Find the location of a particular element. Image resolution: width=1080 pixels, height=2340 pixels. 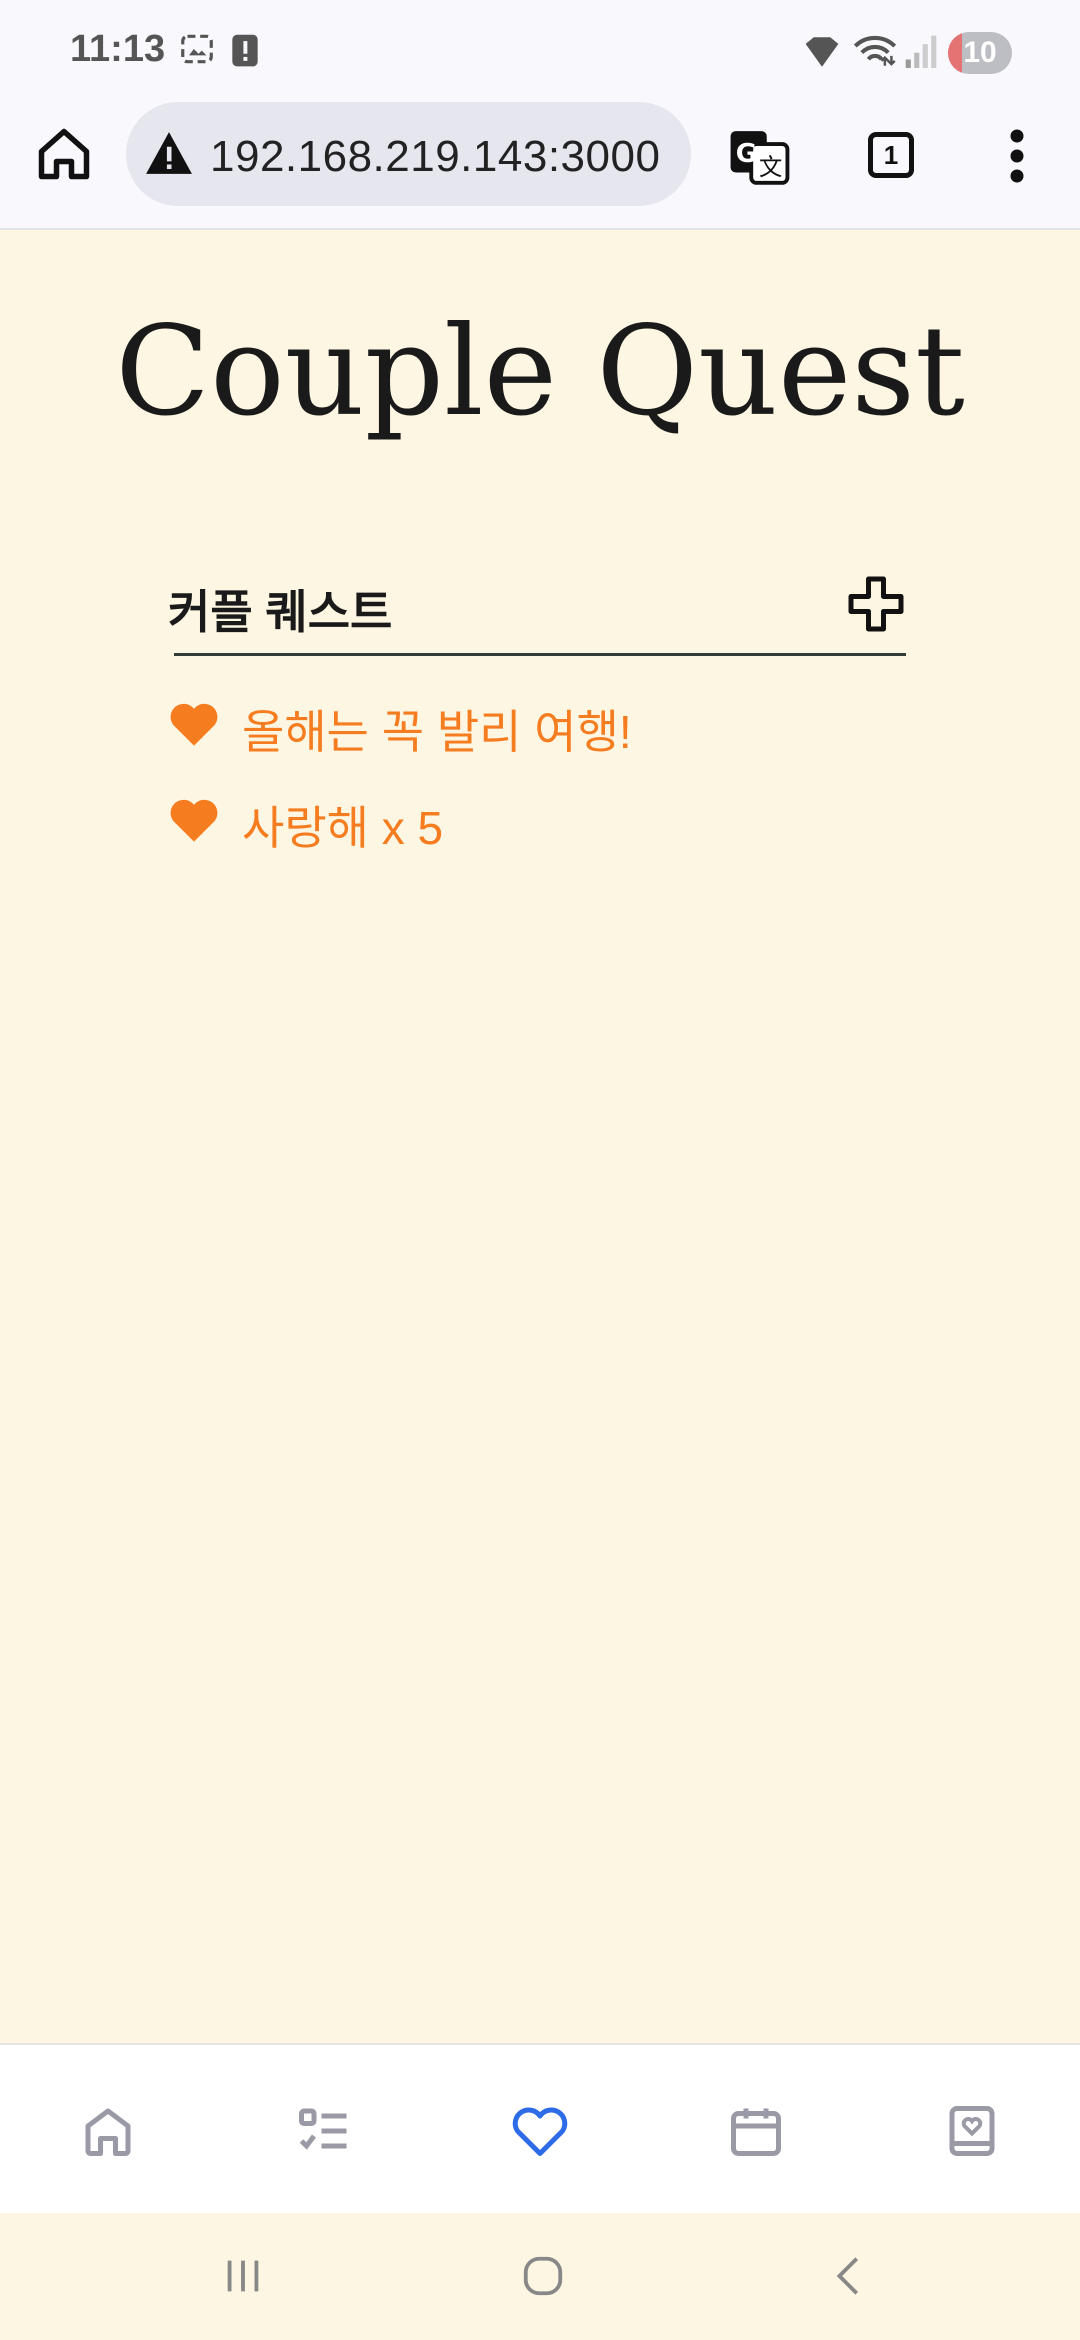

heart-book-icon is located at coordinates (972, 2135).